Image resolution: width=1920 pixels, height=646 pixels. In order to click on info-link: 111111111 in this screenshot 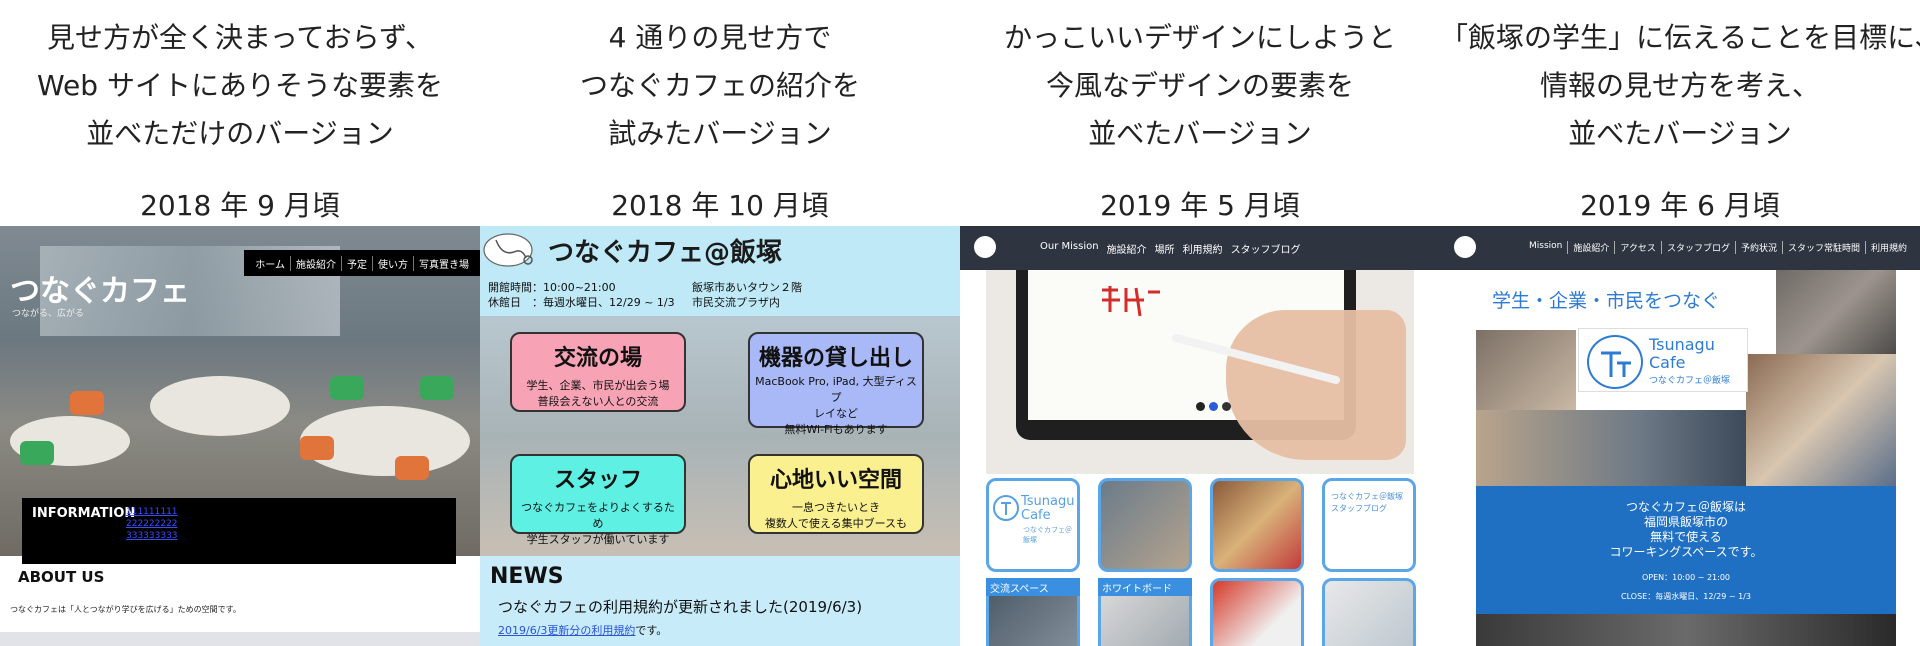, I will do `click(152, 512)`.